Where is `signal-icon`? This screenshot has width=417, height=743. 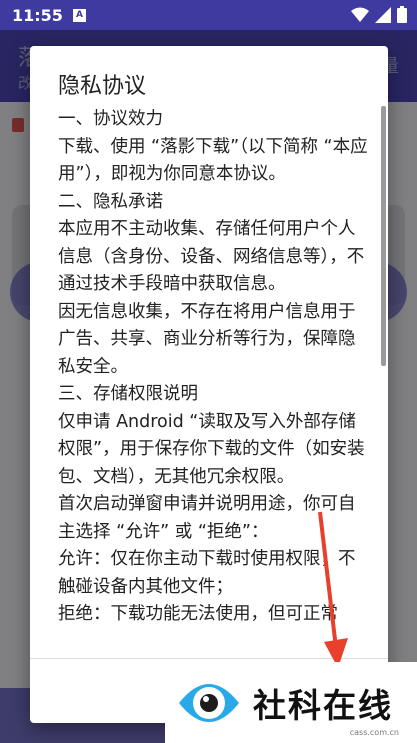
signal-icon is located at coordinates (383, 14).